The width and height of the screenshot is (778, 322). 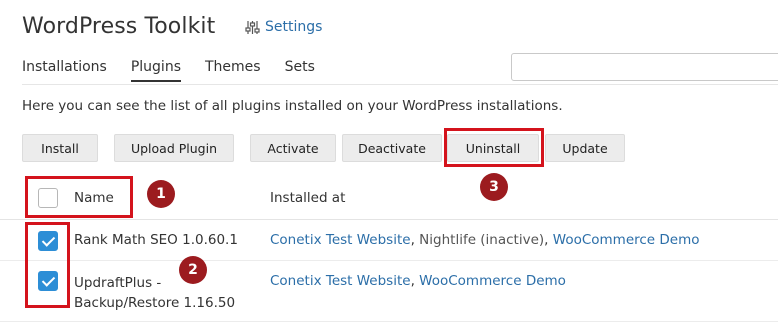 What do you see at coordinates (156, 240) in the screenshot?
I see `plugin-name: Rank Math SEO 1.0.60.1` at bounding box center [156, 240].